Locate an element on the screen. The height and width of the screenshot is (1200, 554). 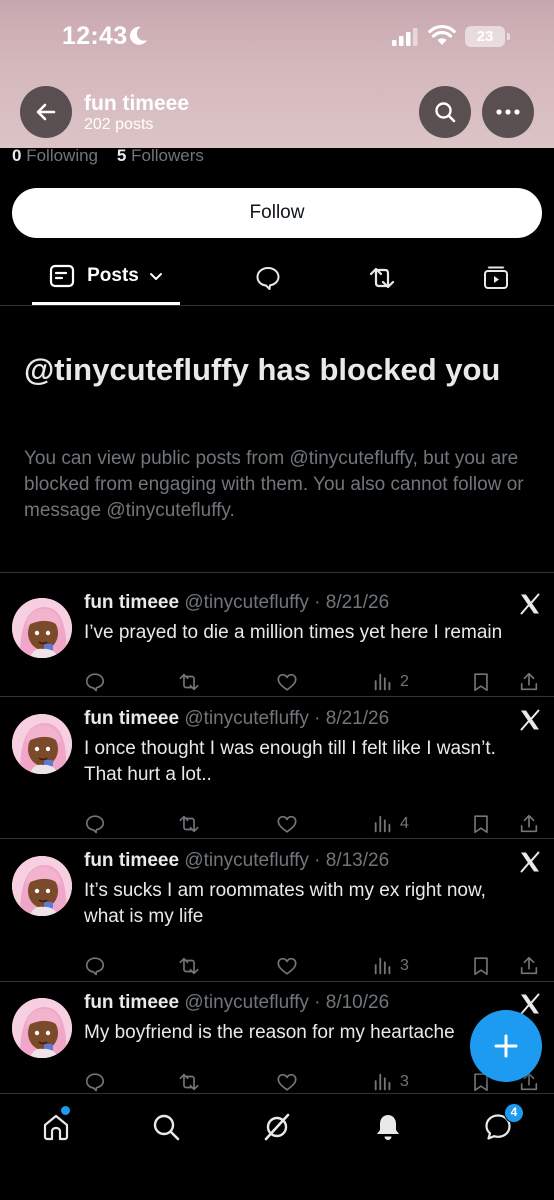
tab-replies is located at coordinates (268, 277).